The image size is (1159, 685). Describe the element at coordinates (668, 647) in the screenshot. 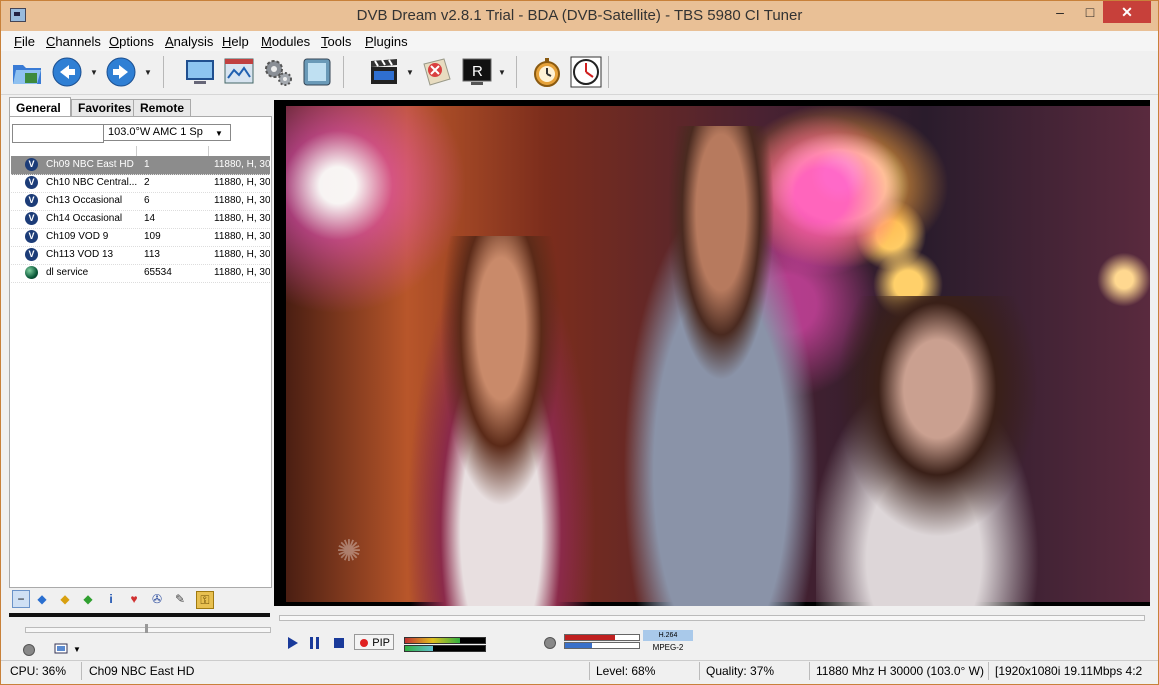

I see `audio-codec-label: MPEG-2` at that location.